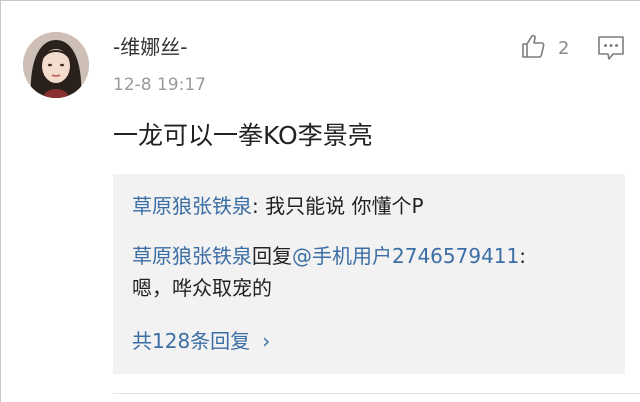  I want to click on user-avatar, so click(56, 65).